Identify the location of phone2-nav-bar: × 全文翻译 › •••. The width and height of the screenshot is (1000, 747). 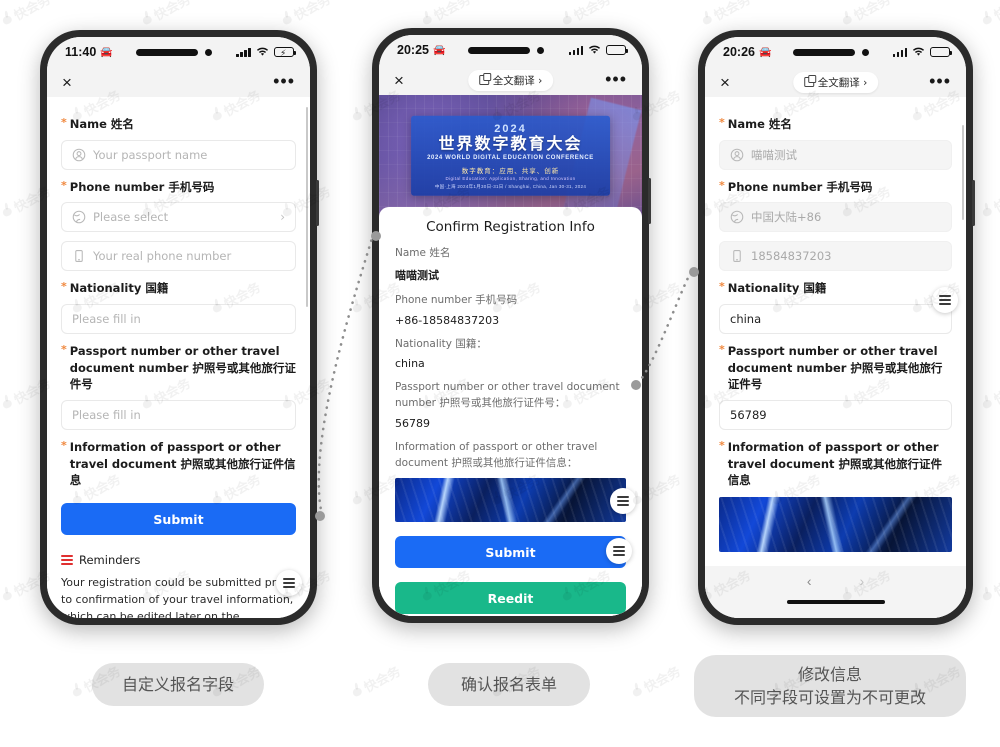
(510, 80).